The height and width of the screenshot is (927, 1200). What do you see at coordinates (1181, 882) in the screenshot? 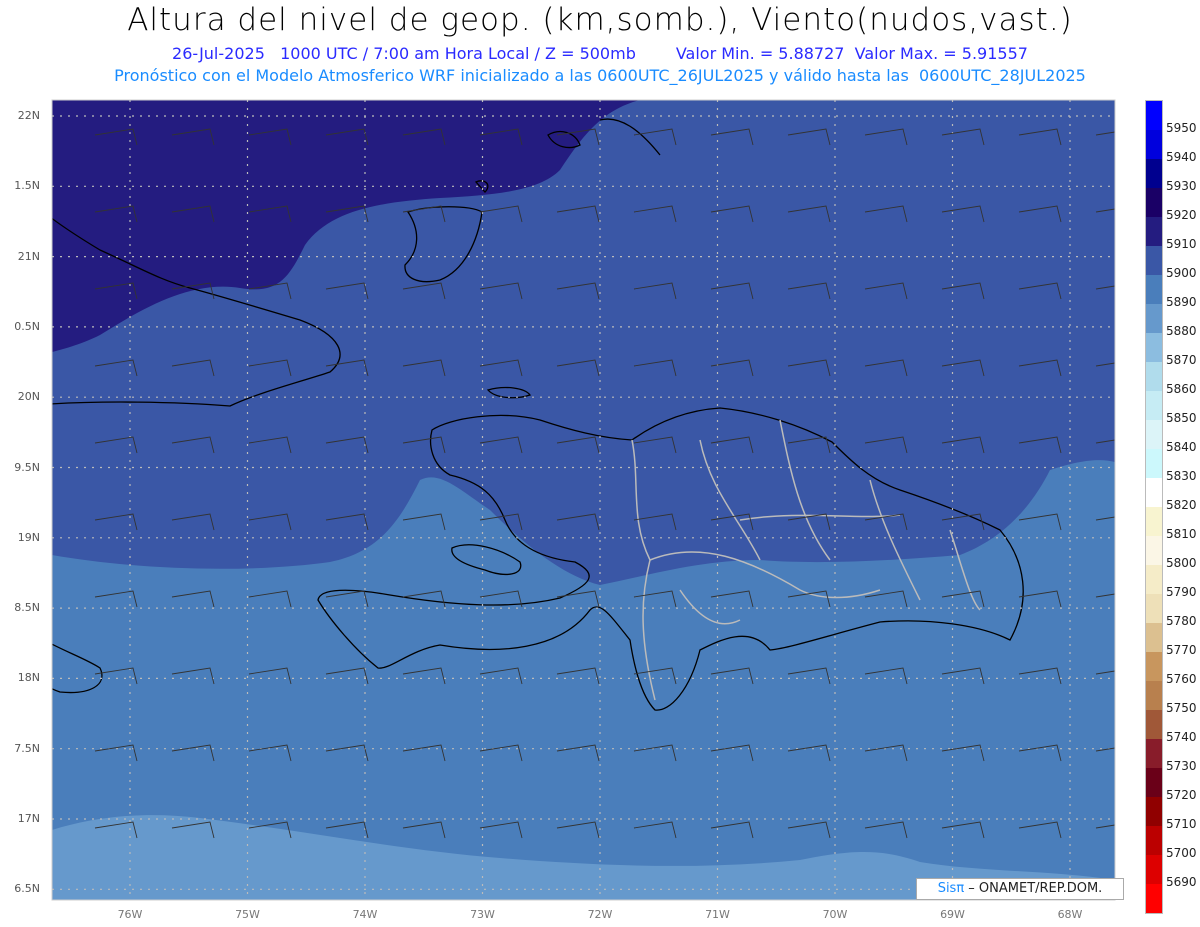
I see `colorbar-label: 5690` at bounding box center [1181, 882].